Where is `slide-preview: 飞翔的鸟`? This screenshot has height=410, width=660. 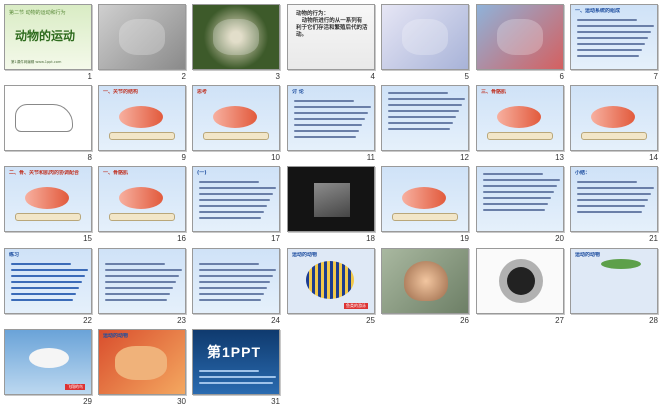
slide-preview: 飞翔的鸟 is located at coordinates (48, 362).